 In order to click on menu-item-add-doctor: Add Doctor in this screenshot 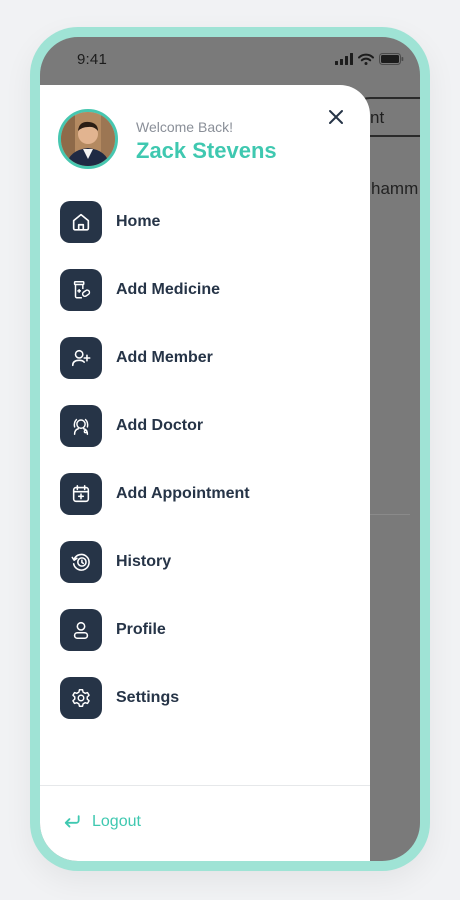, I will do `click(200, 427)`.